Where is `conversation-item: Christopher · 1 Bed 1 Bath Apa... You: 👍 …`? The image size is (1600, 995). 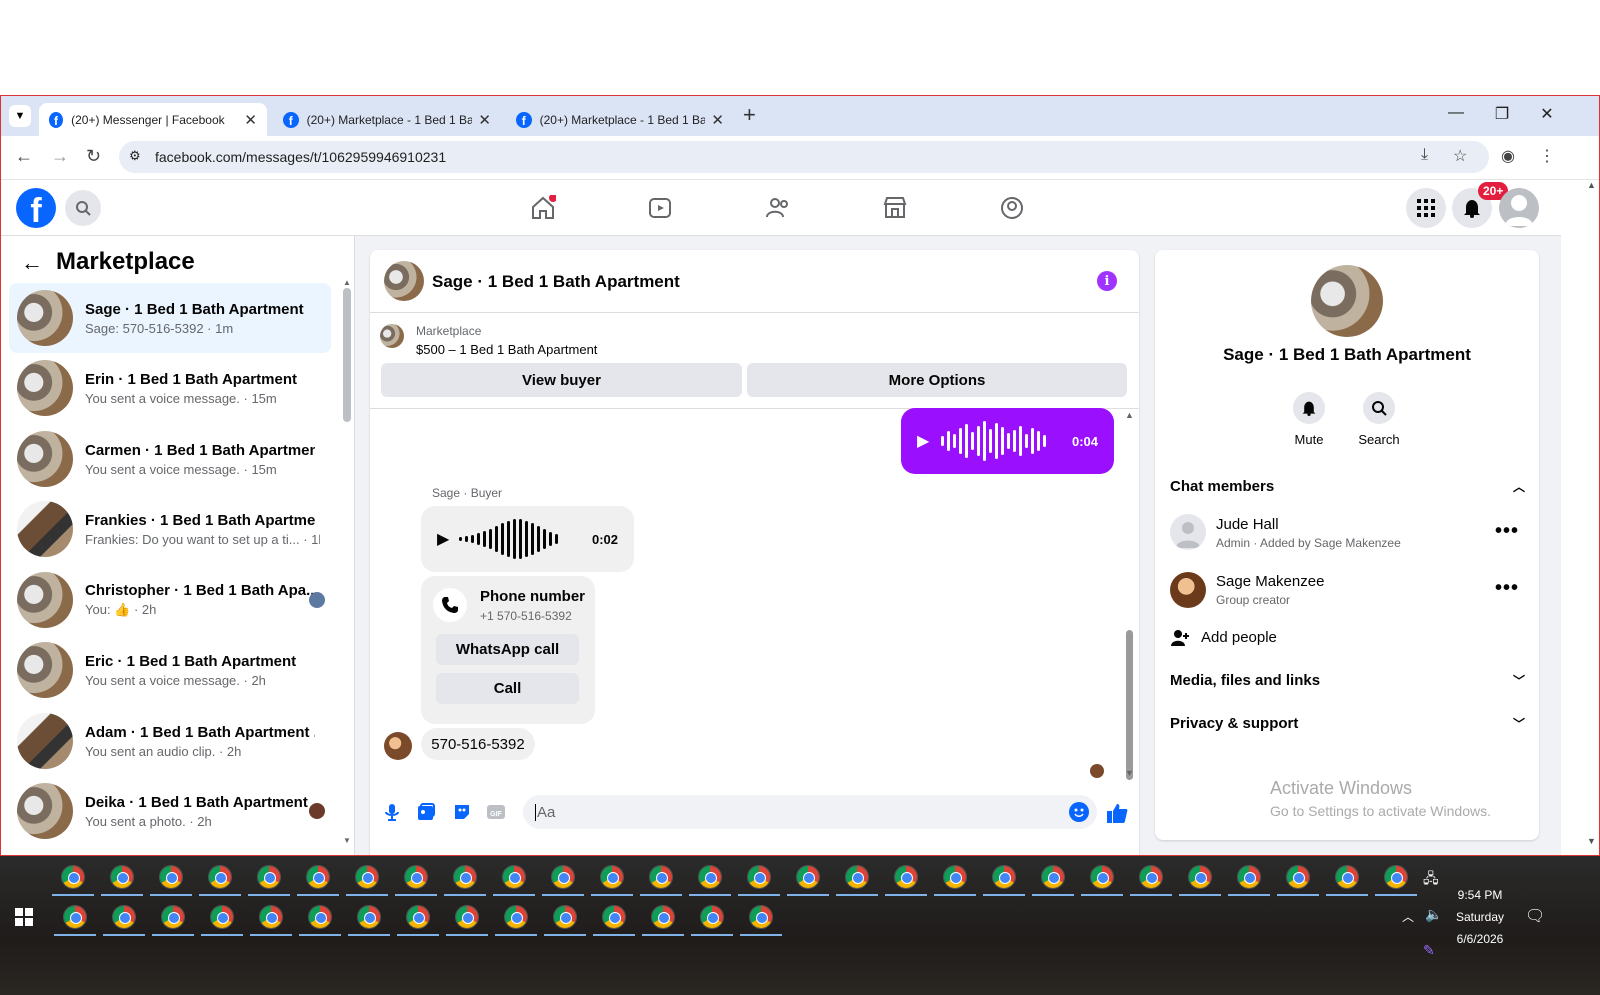
conversation-item: Christopher · 1 Bed 1 Bath Apa... You: 👍 … is located at coordinates (170, 600).